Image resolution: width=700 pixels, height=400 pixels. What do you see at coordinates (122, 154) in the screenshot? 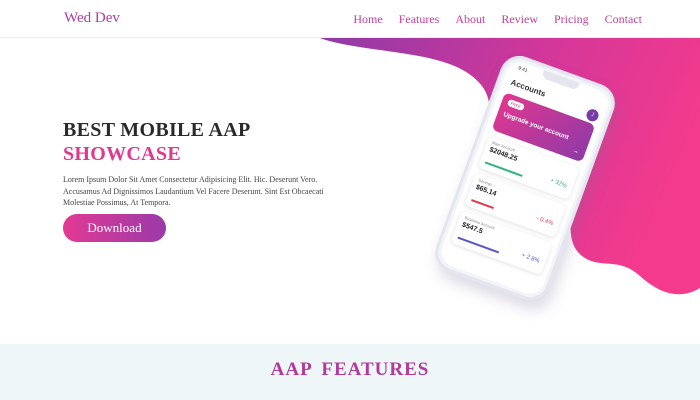
I see `hero-title-line2: SHOWCASE` at bounding box center [122, 154].